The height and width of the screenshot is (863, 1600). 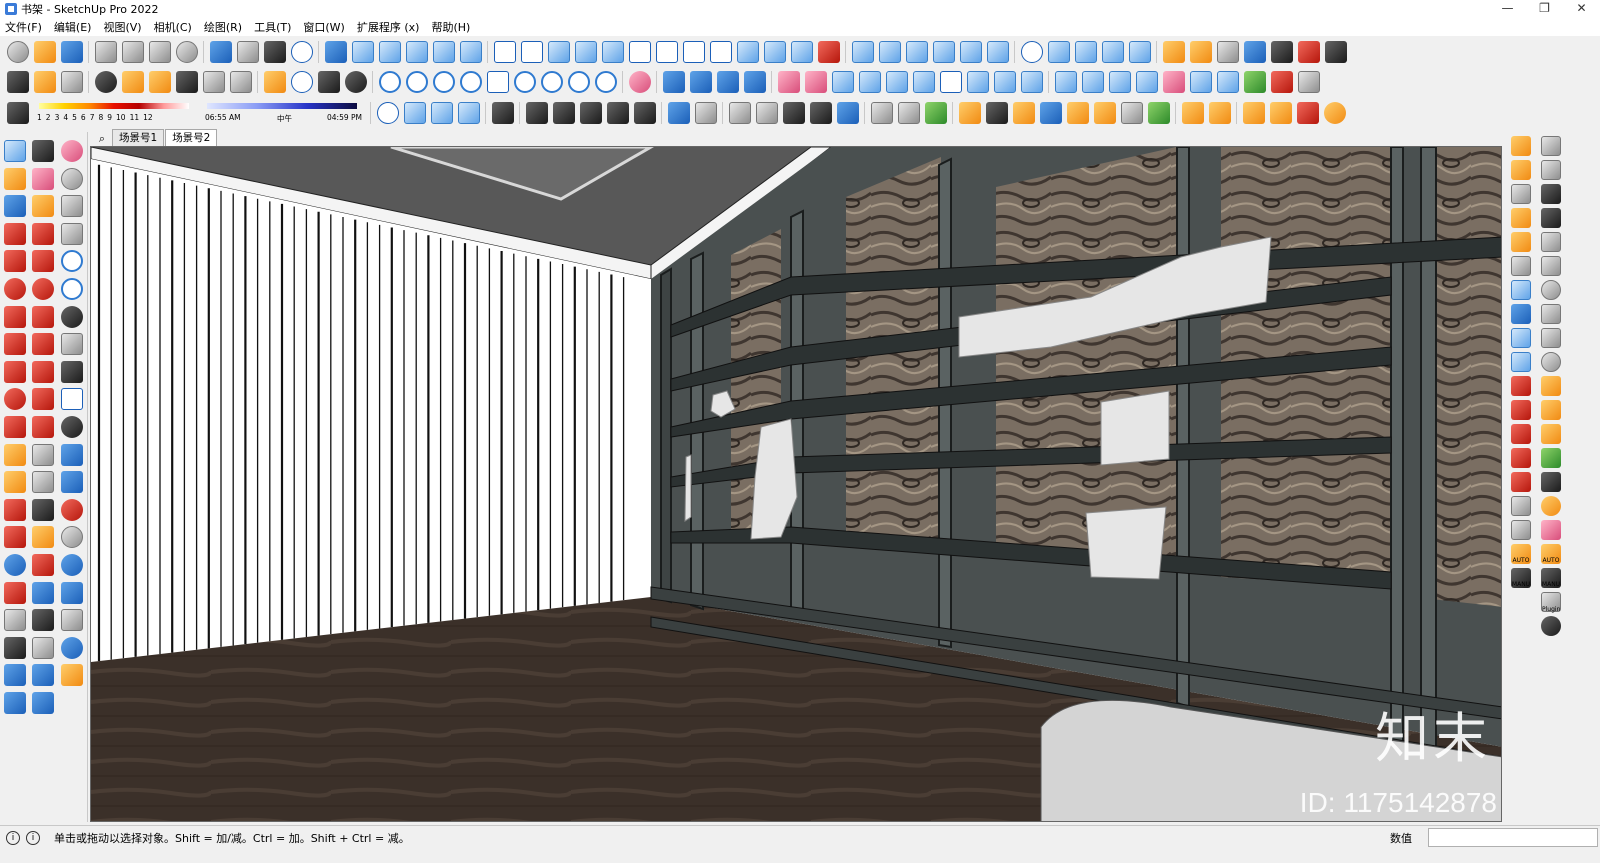 I want to click on back-edges-icon, so click(x=441, y=112).